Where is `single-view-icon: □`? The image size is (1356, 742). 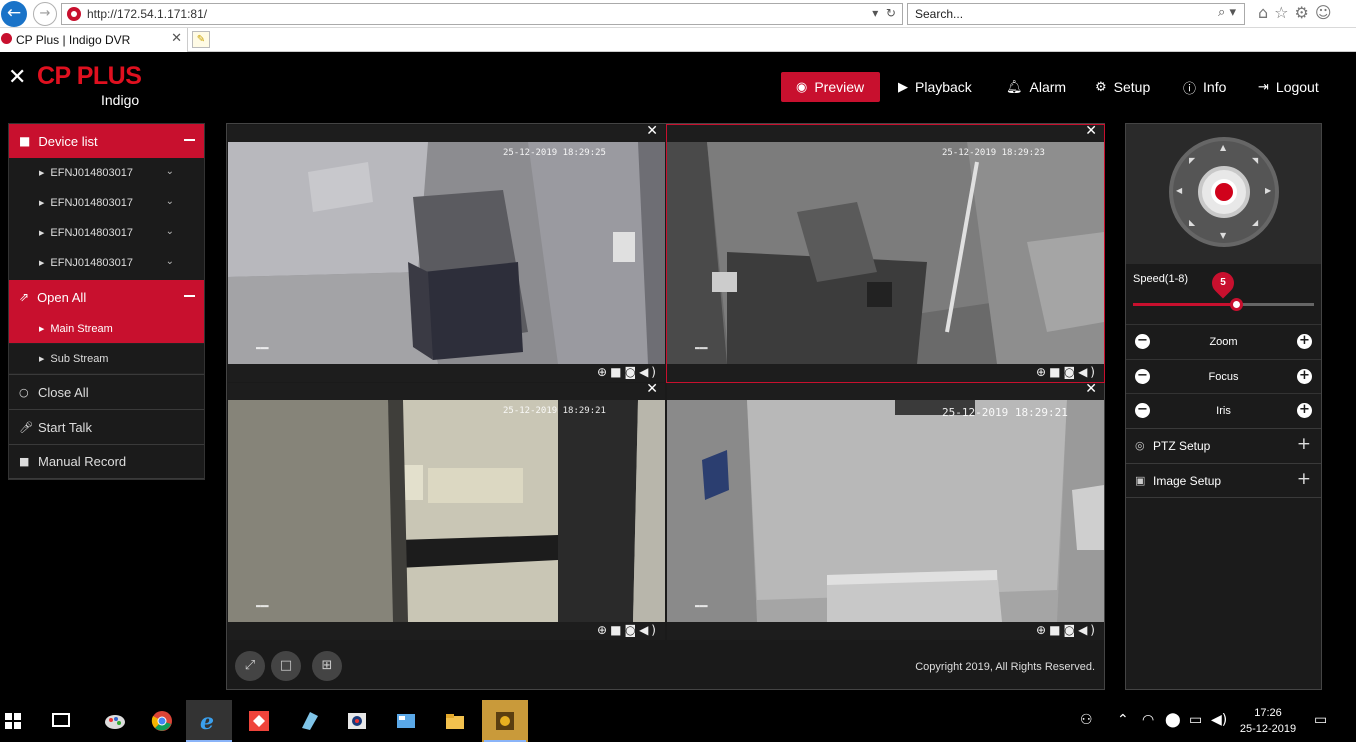 single-view-icon: □ is located at coordinates (286, 666).